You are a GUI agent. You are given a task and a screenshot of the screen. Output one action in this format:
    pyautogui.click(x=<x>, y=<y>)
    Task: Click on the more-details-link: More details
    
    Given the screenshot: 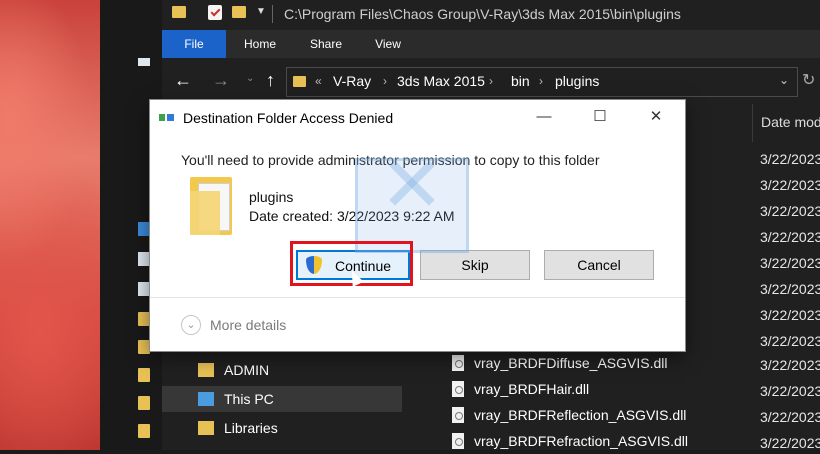 What is the action you would take?
    pyautogui.click(x=248, y=325)
    